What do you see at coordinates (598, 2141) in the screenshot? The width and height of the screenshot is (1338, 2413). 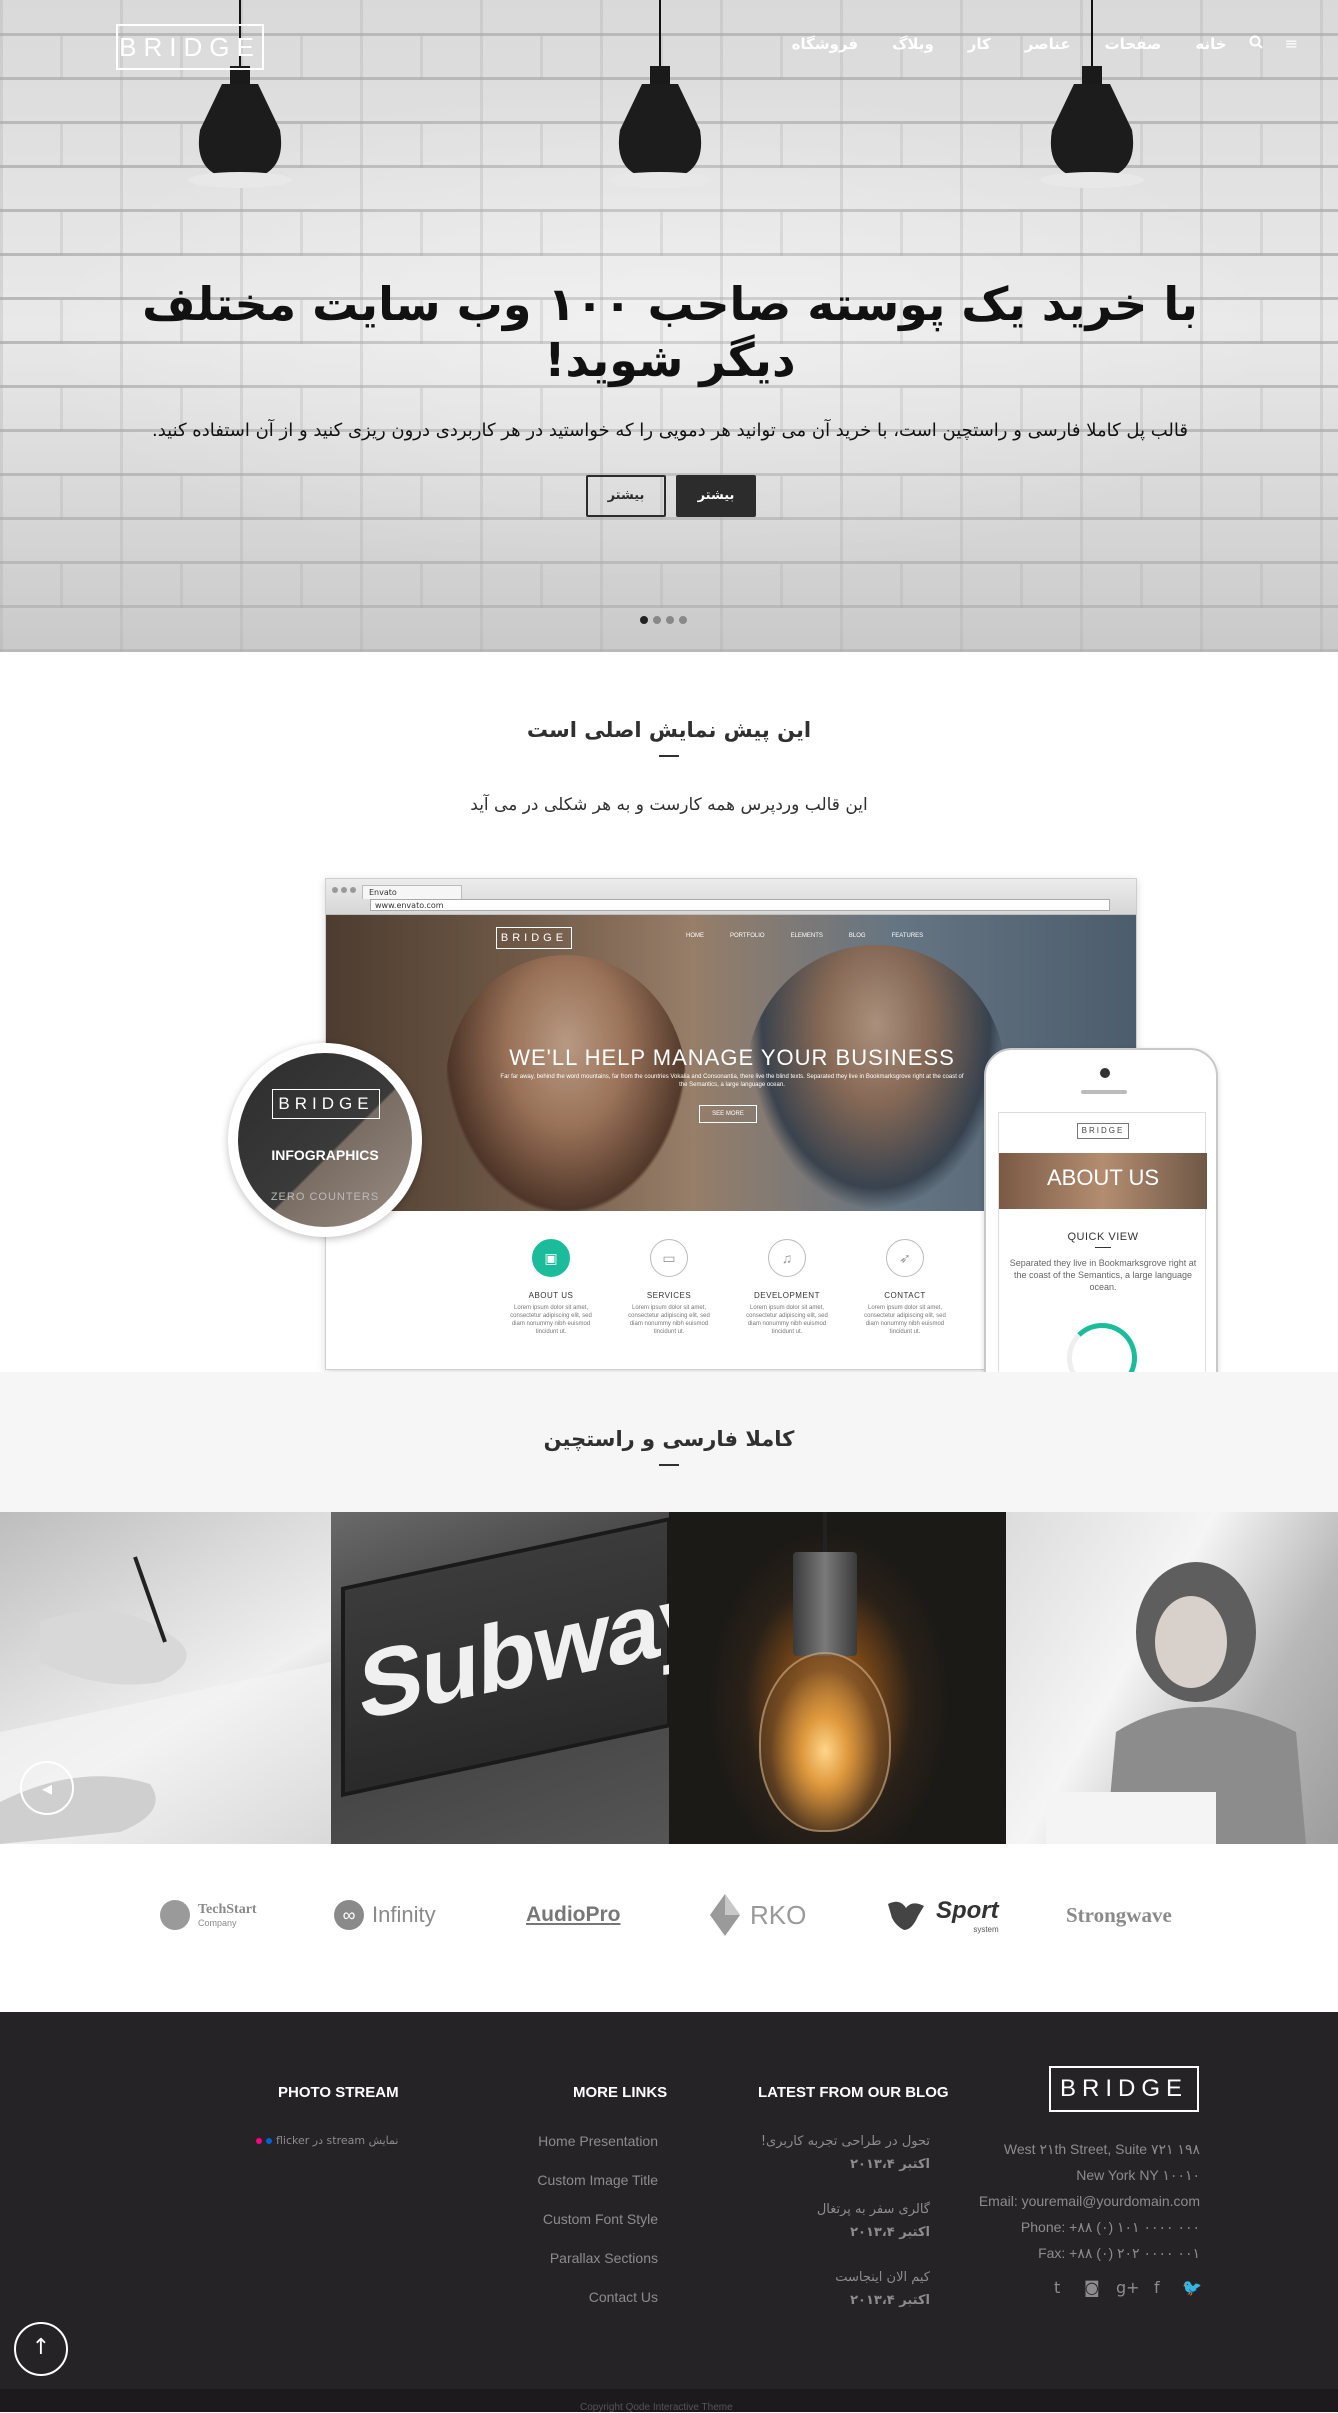 I see `footer-link-home-presentation: Home Presentation` at bounding box center [598, 2141].